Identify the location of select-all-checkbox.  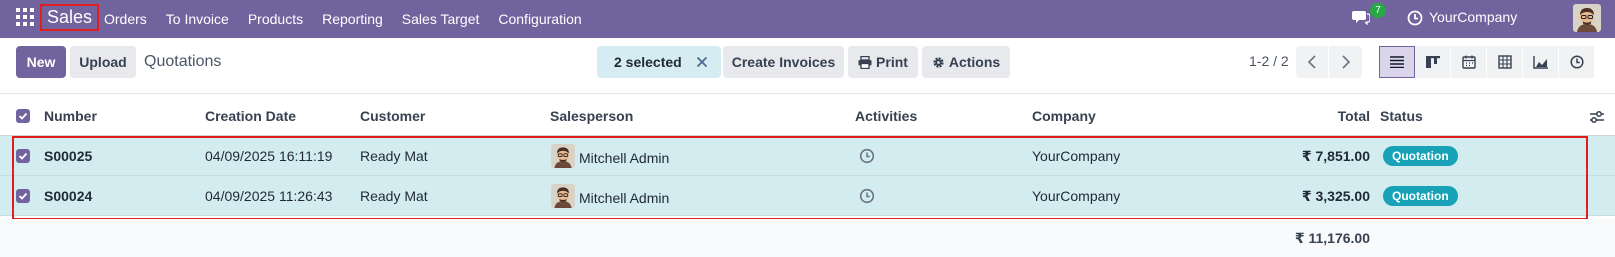
(23, 116).